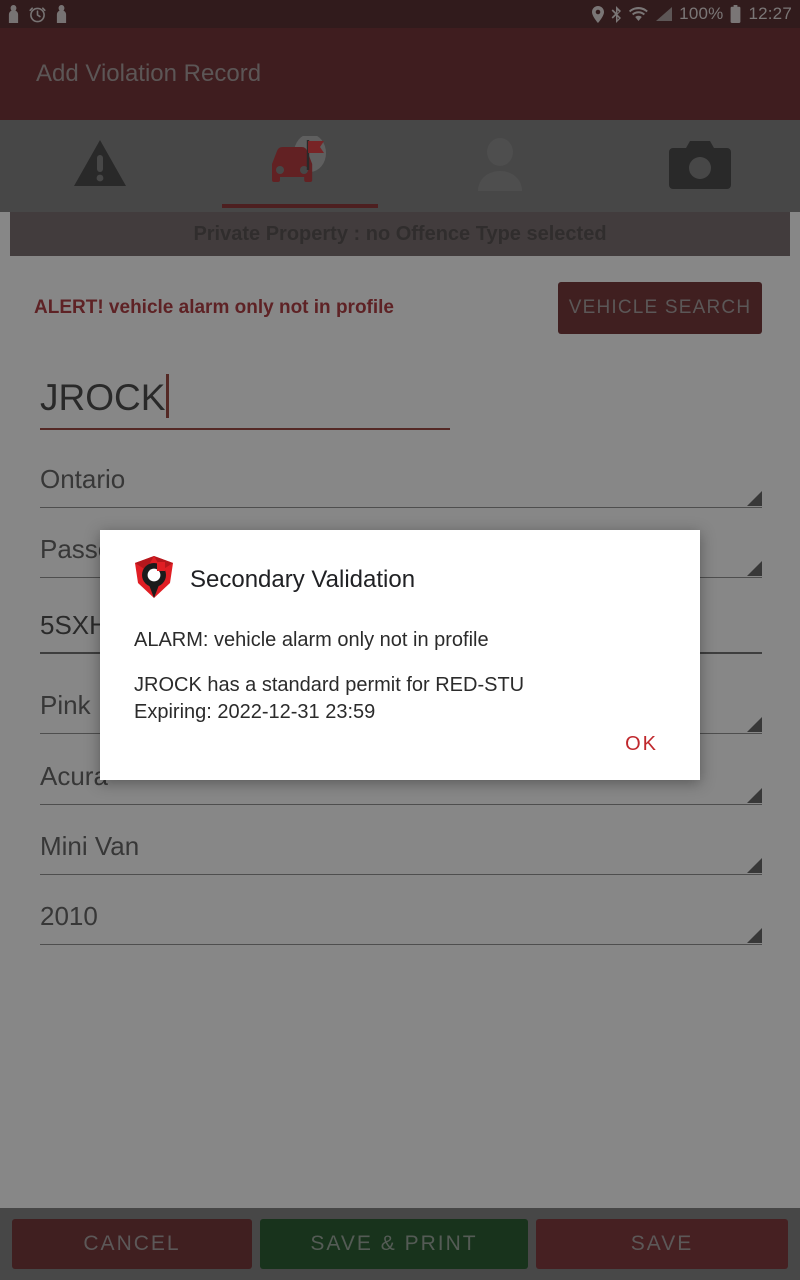  I want to click on dialog-ok-button: OK, so click(641, 744).